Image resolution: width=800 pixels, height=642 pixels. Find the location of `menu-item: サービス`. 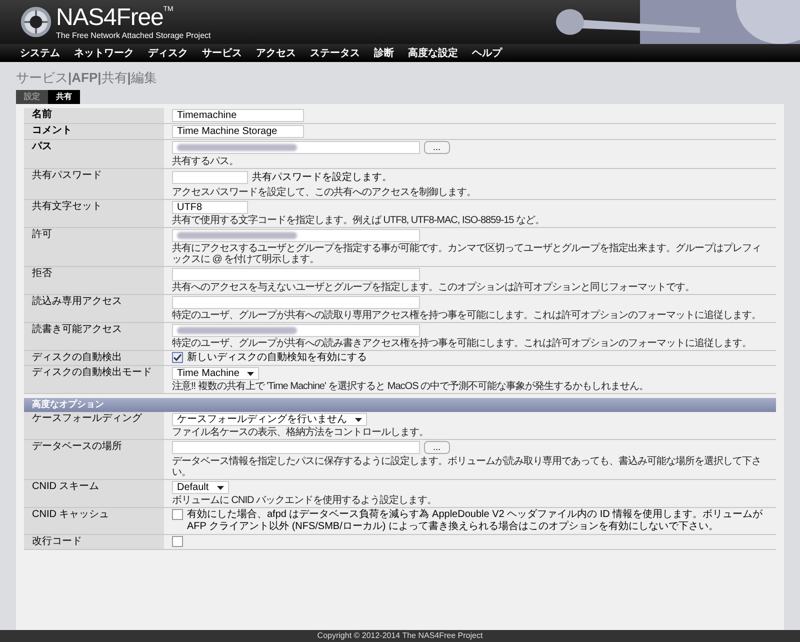

menu-item: サービス is located at coordinates (222, 53).